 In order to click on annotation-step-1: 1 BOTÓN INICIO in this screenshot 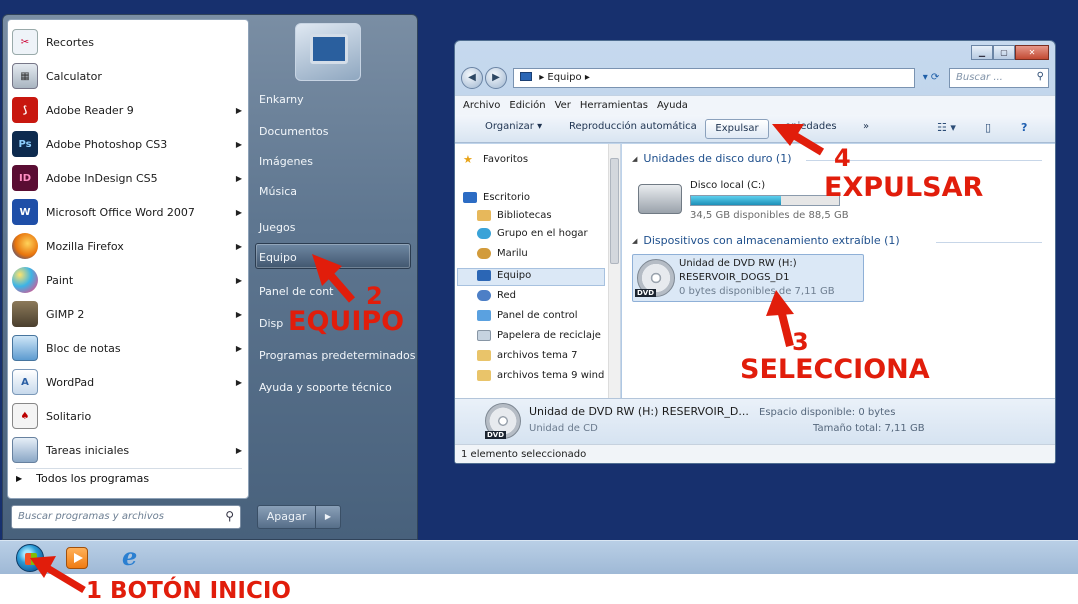, I will do `click(188, 591)`.